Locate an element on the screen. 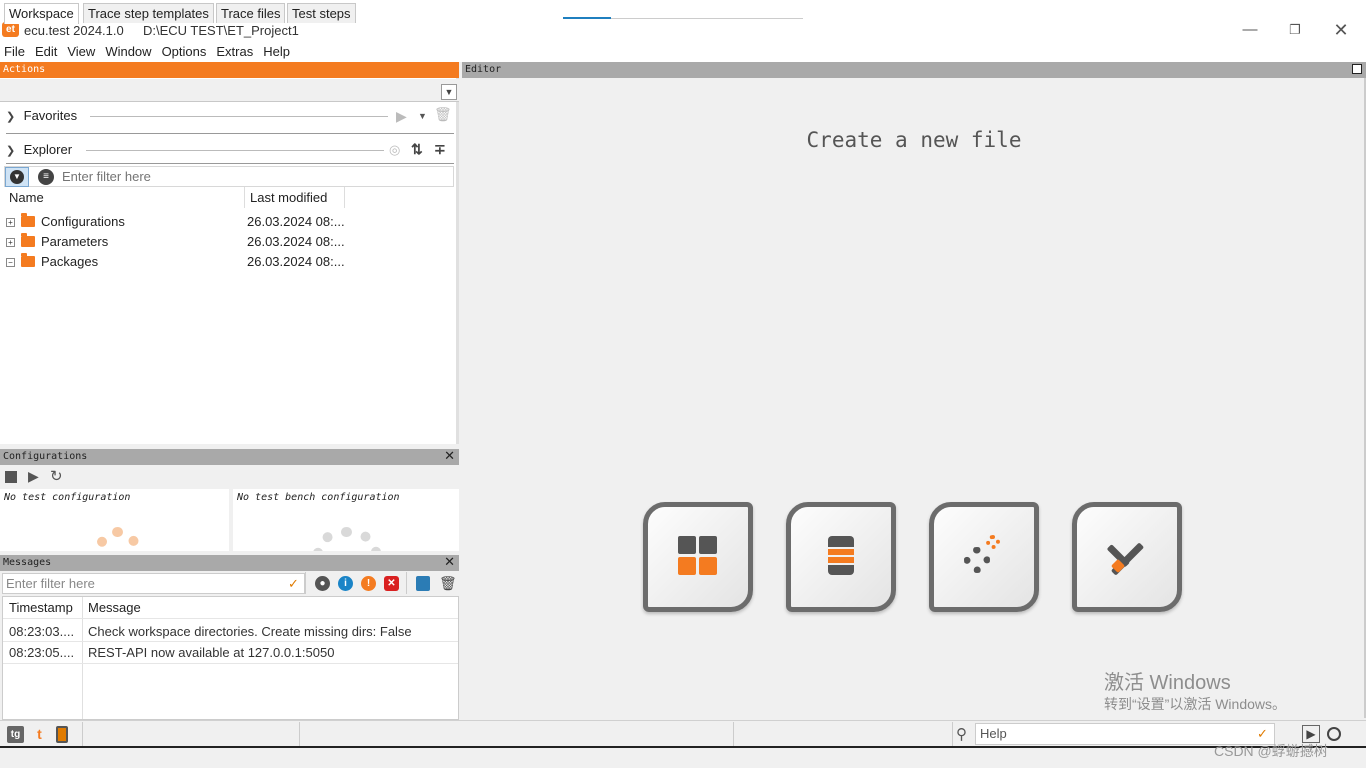  tab-workspace: Workspace is located at coordinates (41, 13).